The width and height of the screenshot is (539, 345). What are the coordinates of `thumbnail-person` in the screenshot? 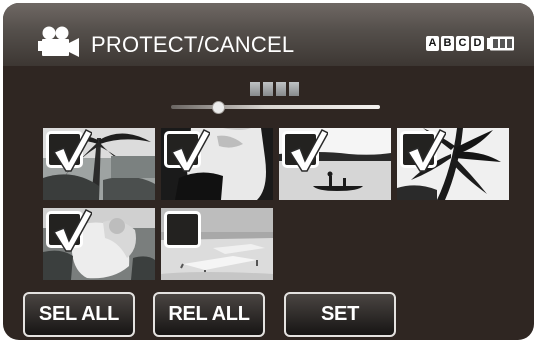 It's located at (217, 164).